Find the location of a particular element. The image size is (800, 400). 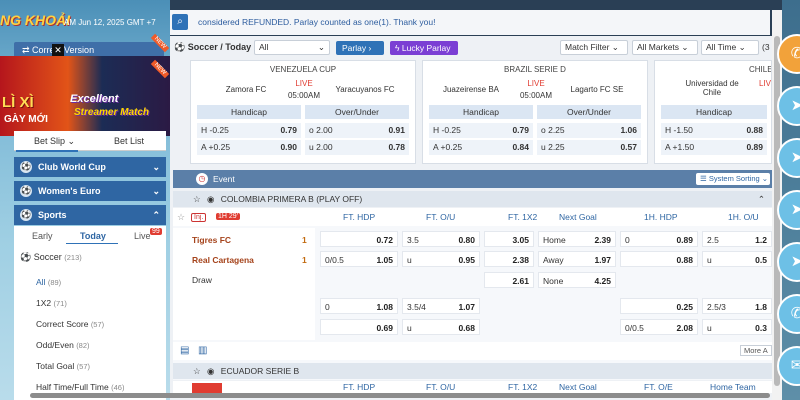

odds-cell: u 0.3 is located at coordinates (737, 327).